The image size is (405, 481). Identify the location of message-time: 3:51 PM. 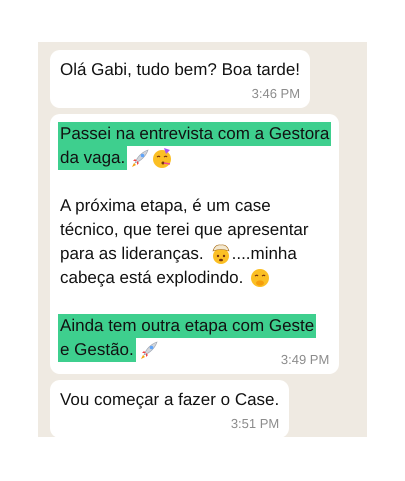
(255, 424).